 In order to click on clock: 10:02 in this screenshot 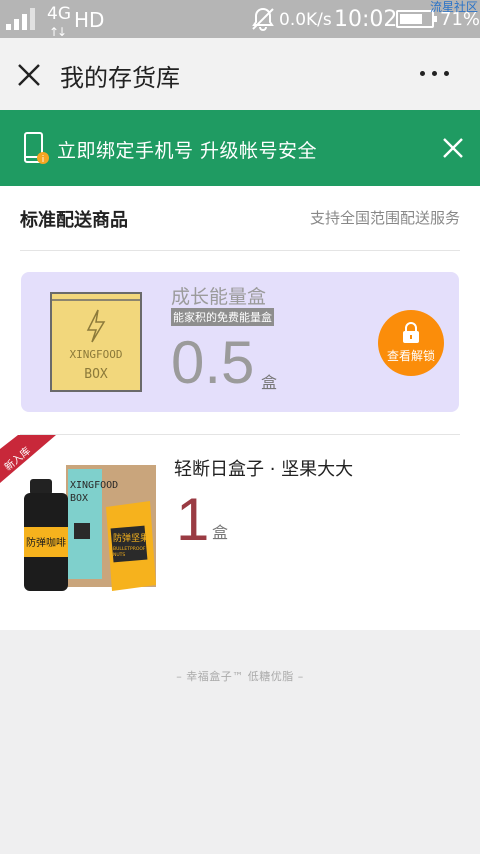, I will do `click(366, 19)`.